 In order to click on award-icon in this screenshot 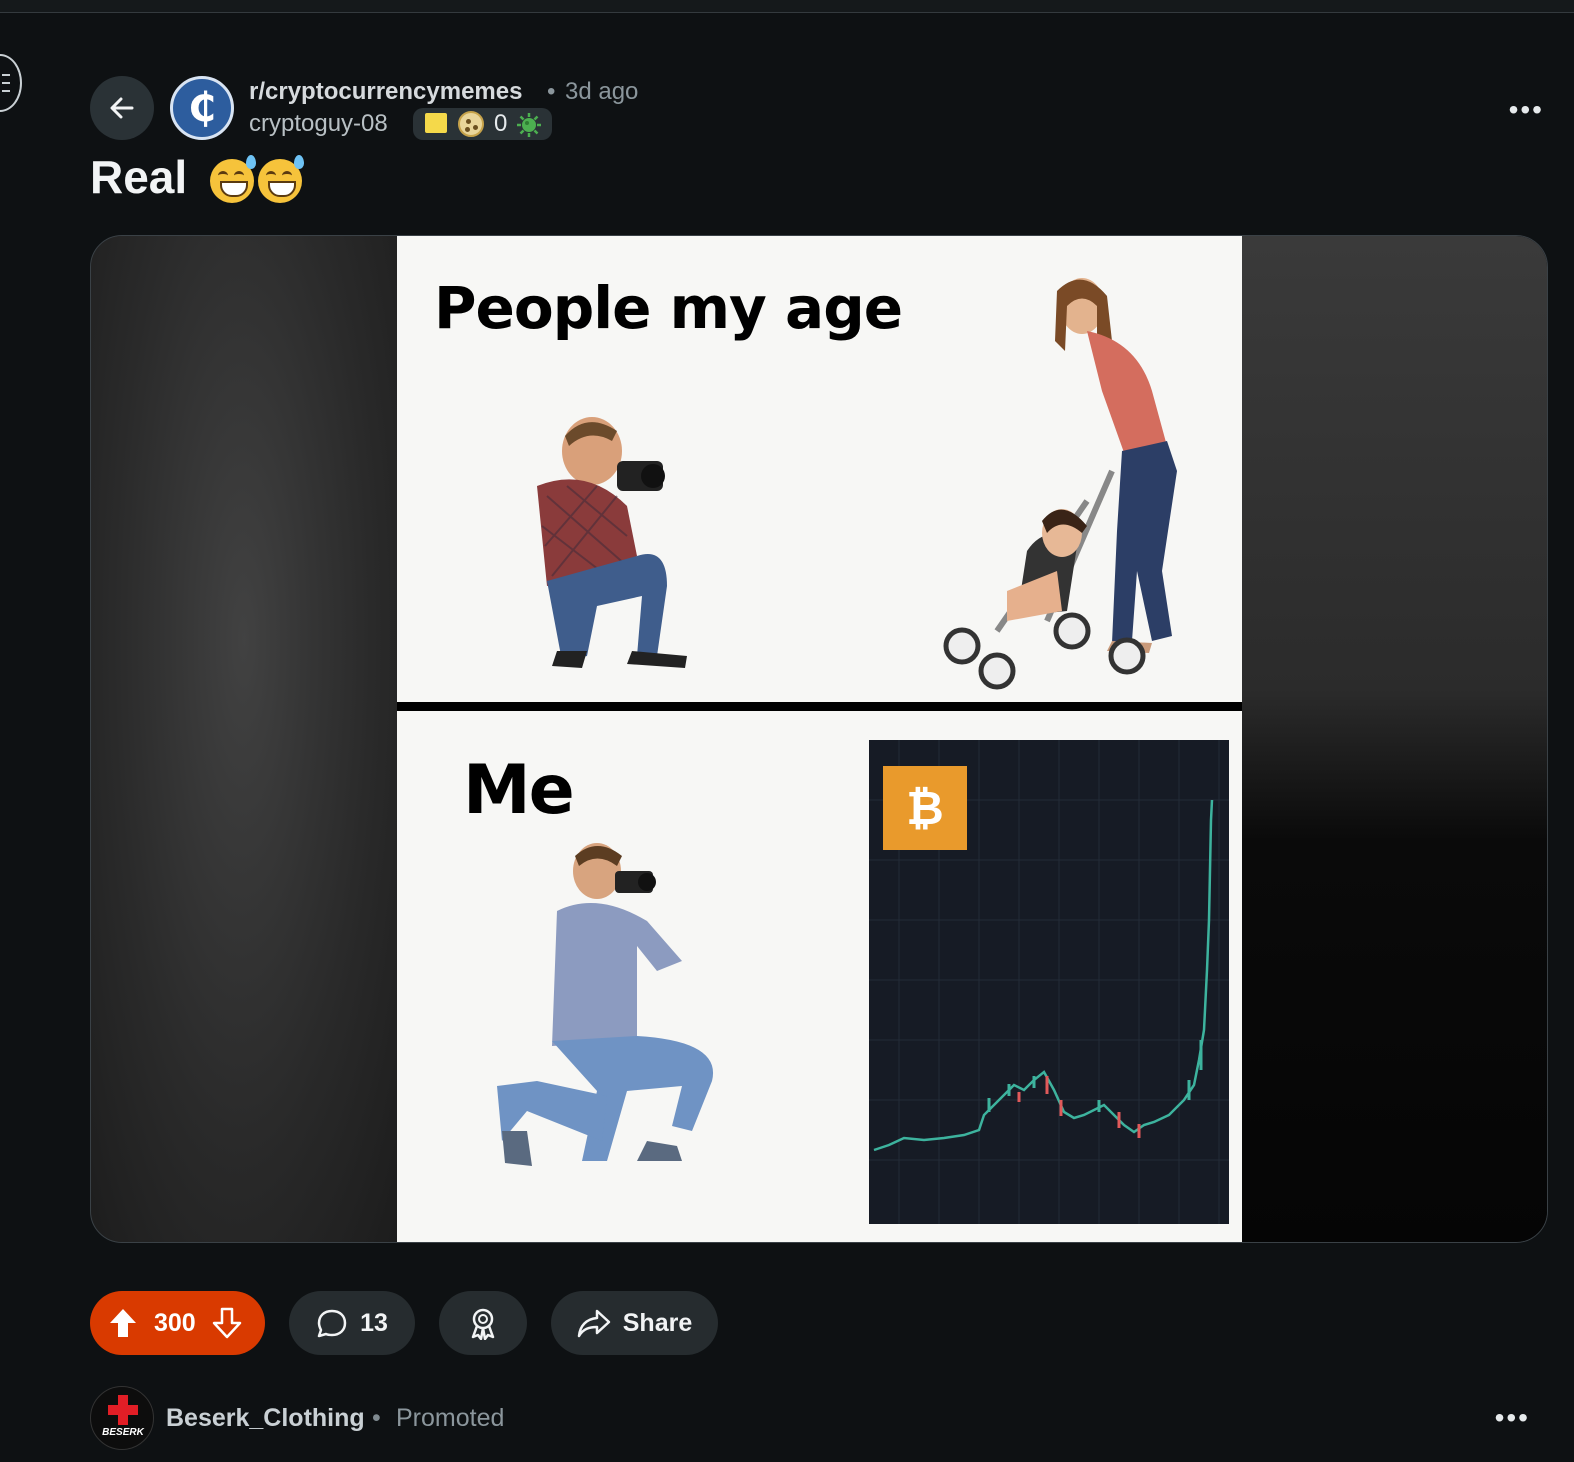, I will do `click(483, 1324)`.